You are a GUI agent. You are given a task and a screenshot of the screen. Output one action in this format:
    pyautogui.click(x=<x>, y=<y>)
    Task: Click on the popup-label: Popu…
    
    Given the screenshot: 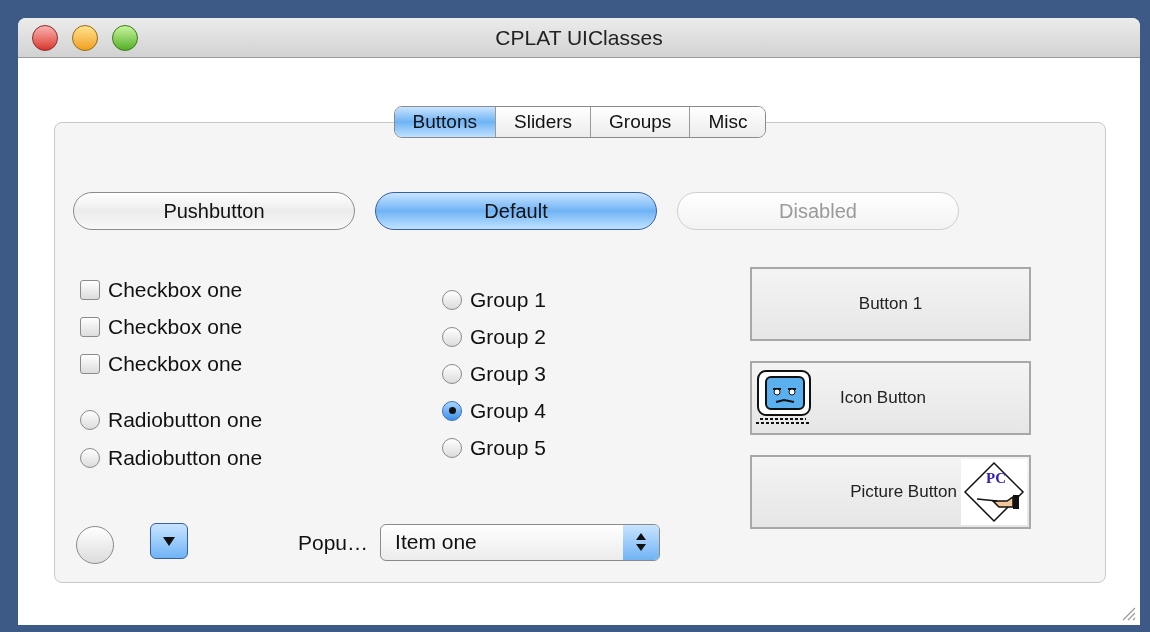 What is the action you would take?
    pyautogui.click(x=333, y=543)
    